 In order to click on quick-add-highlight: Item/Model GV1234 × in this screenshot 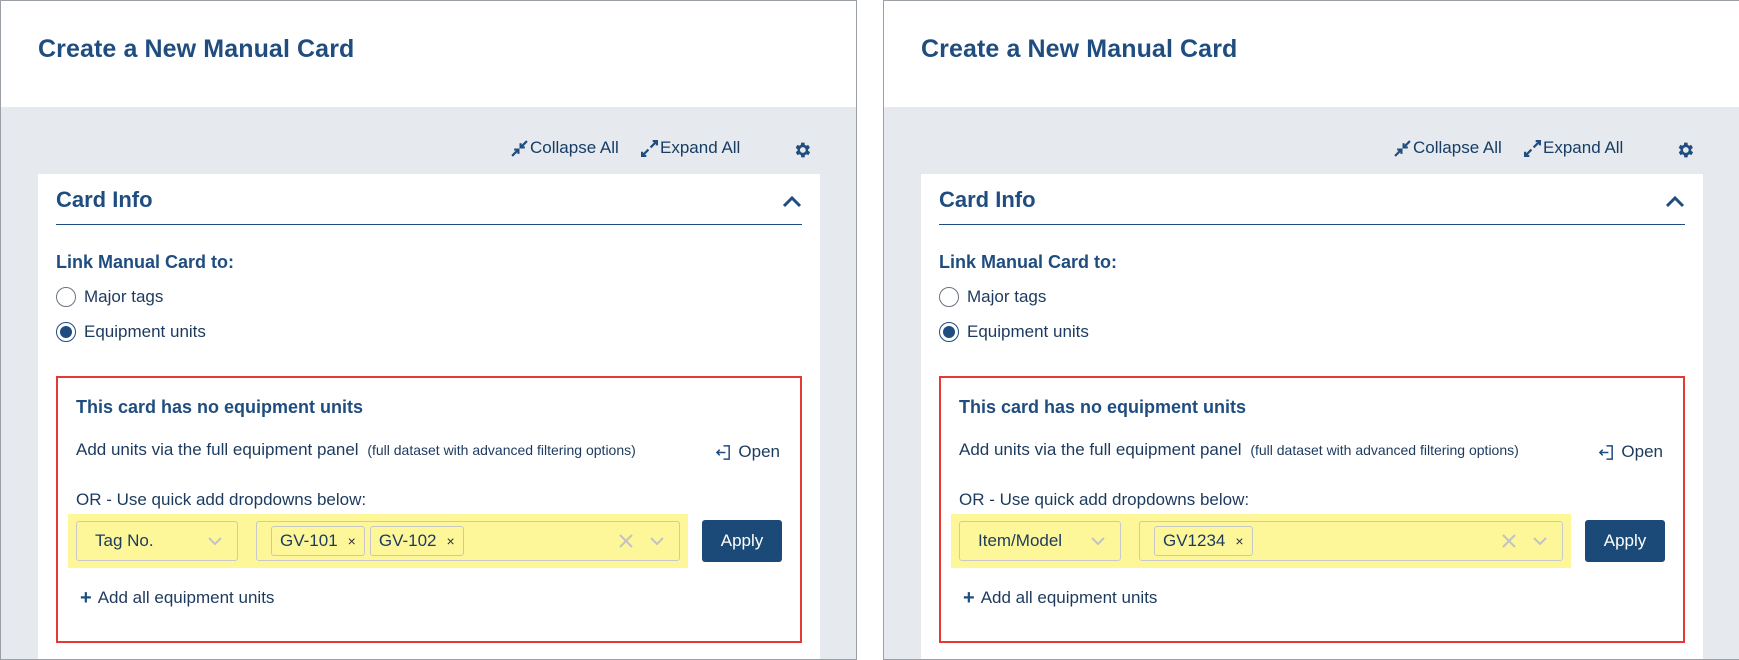, I will do `click(1261, 541)`.